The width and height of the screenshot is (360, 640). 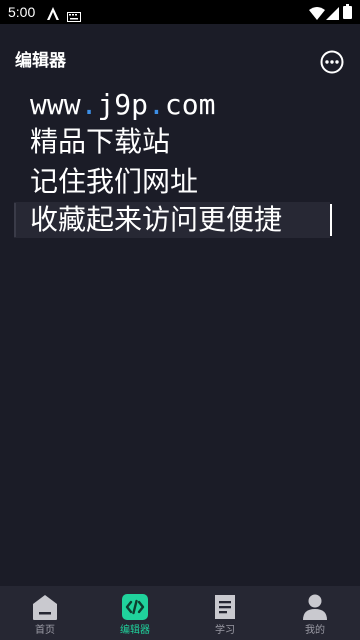 What do you see at coordinates (40, 61) in the screenshot?
I see `page-title: 编辑器` at bounding box center [40, 61].